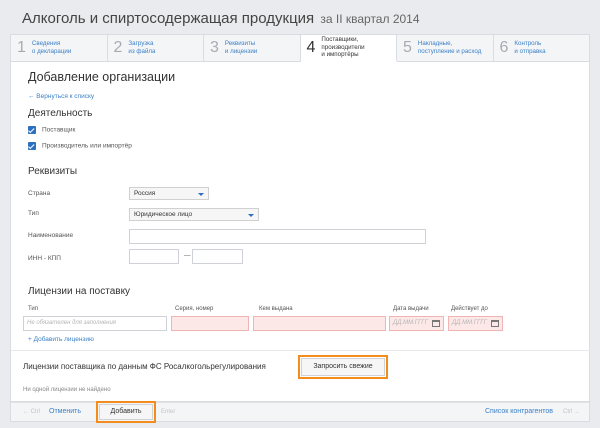  I want to click on name-input, so click(277, 236).